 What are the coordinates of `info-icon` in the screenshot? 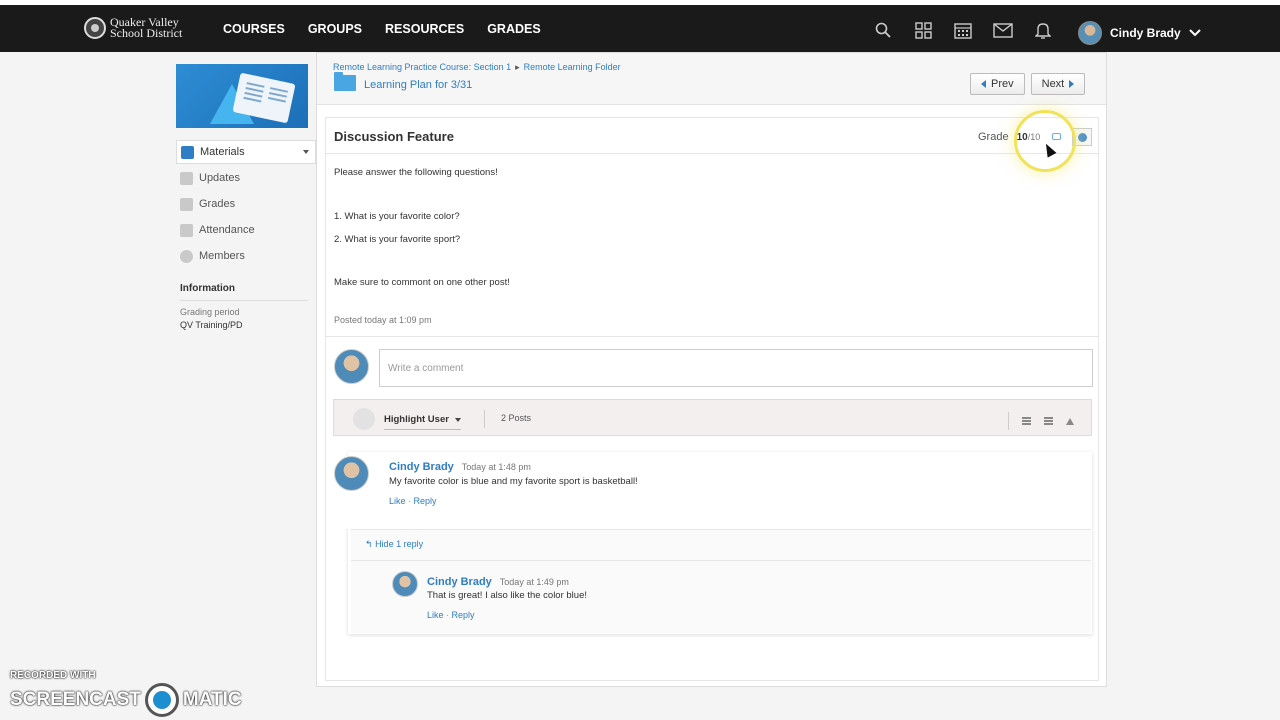 It's located at (1082, 137).